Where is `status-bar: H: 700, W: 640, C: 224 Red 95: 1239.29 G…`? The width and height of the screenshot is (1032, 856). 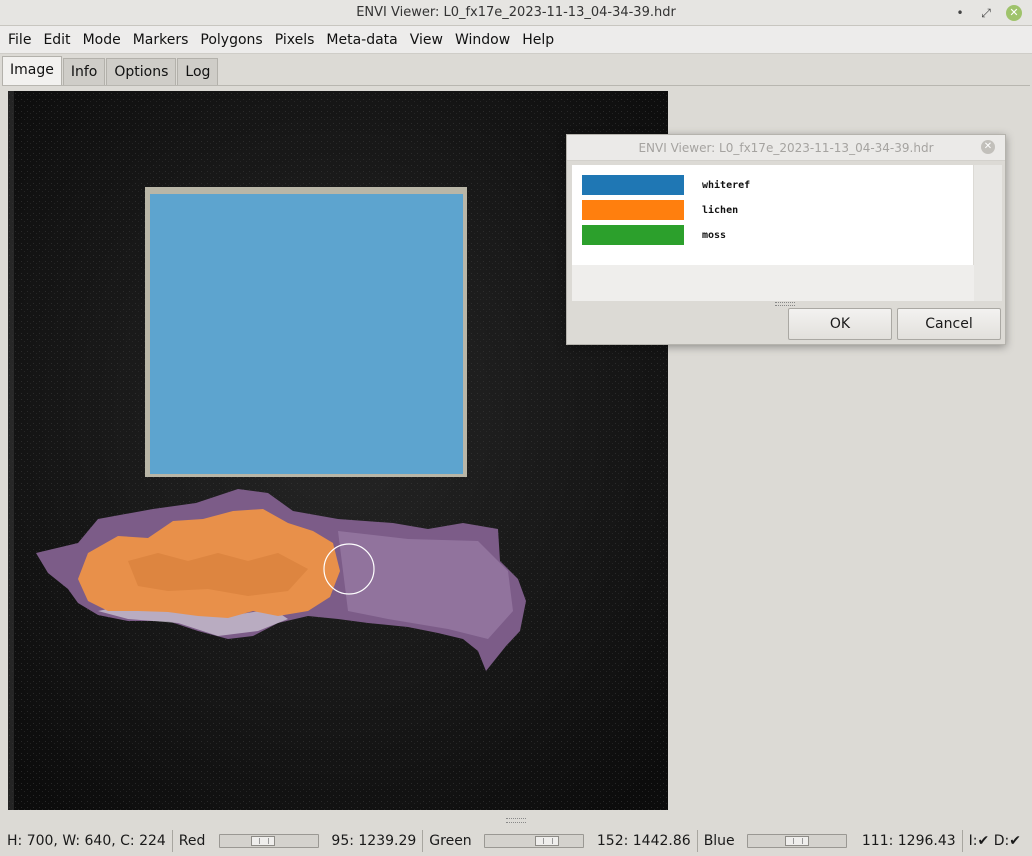 status-bar: H: 700, W: 640, C: 224 Red 95: 1239.29 G… is located at coordinates (516, 840).